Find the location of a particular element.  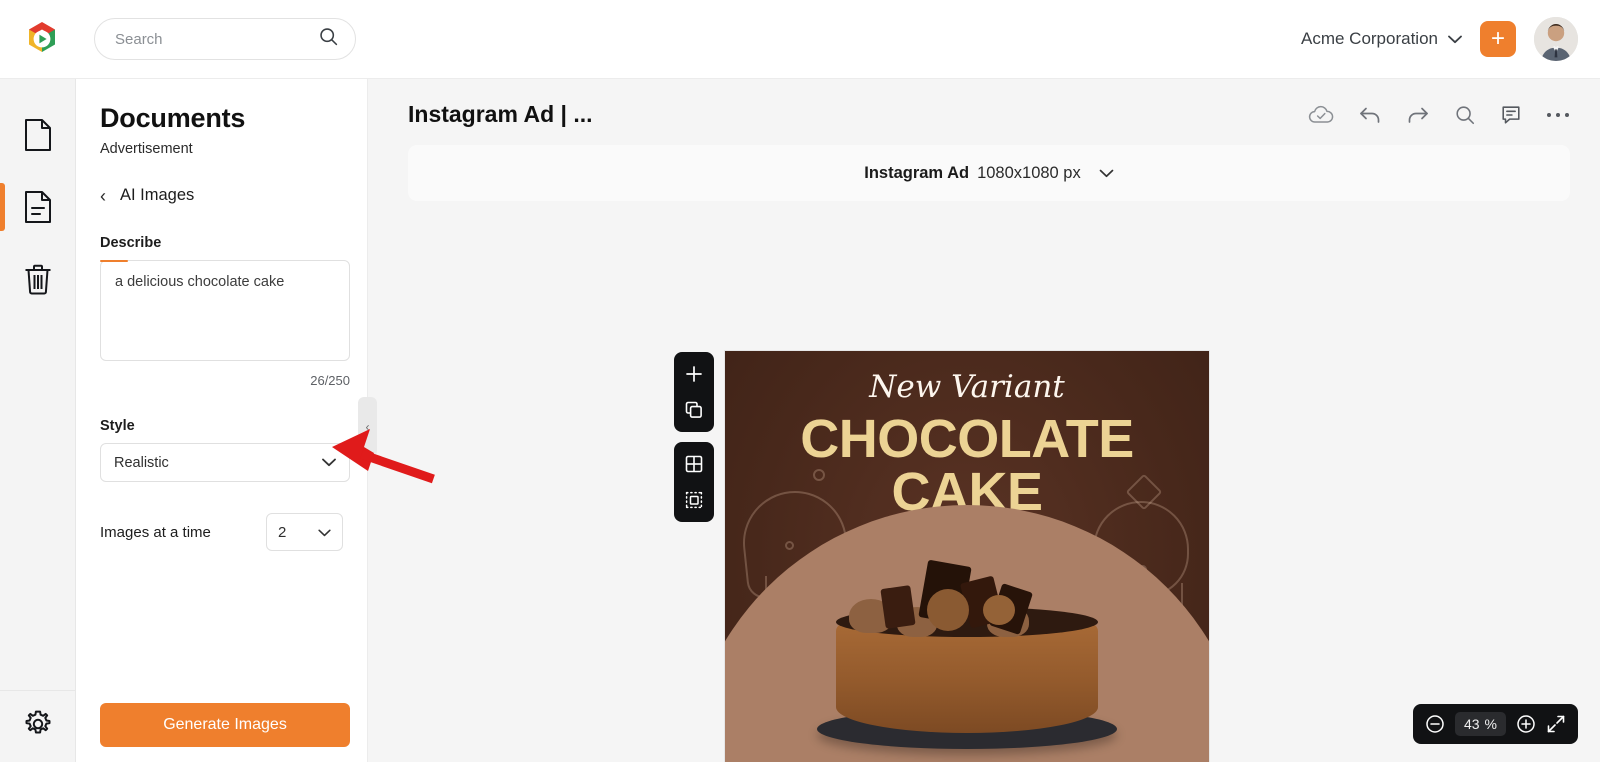

images-at-a-time-row: Images at a time 2 is located at coordinates (221, 532).